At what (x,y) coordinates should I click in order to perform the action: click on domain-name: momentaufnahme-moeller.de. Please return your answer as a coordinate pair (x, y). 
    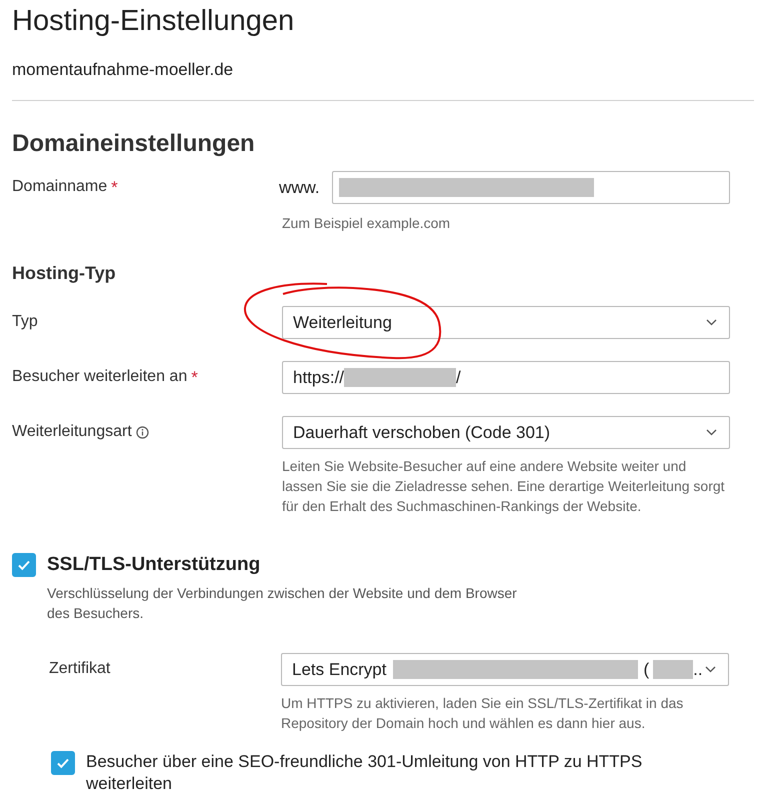
    Looking at the image, I should click on (123, 70).